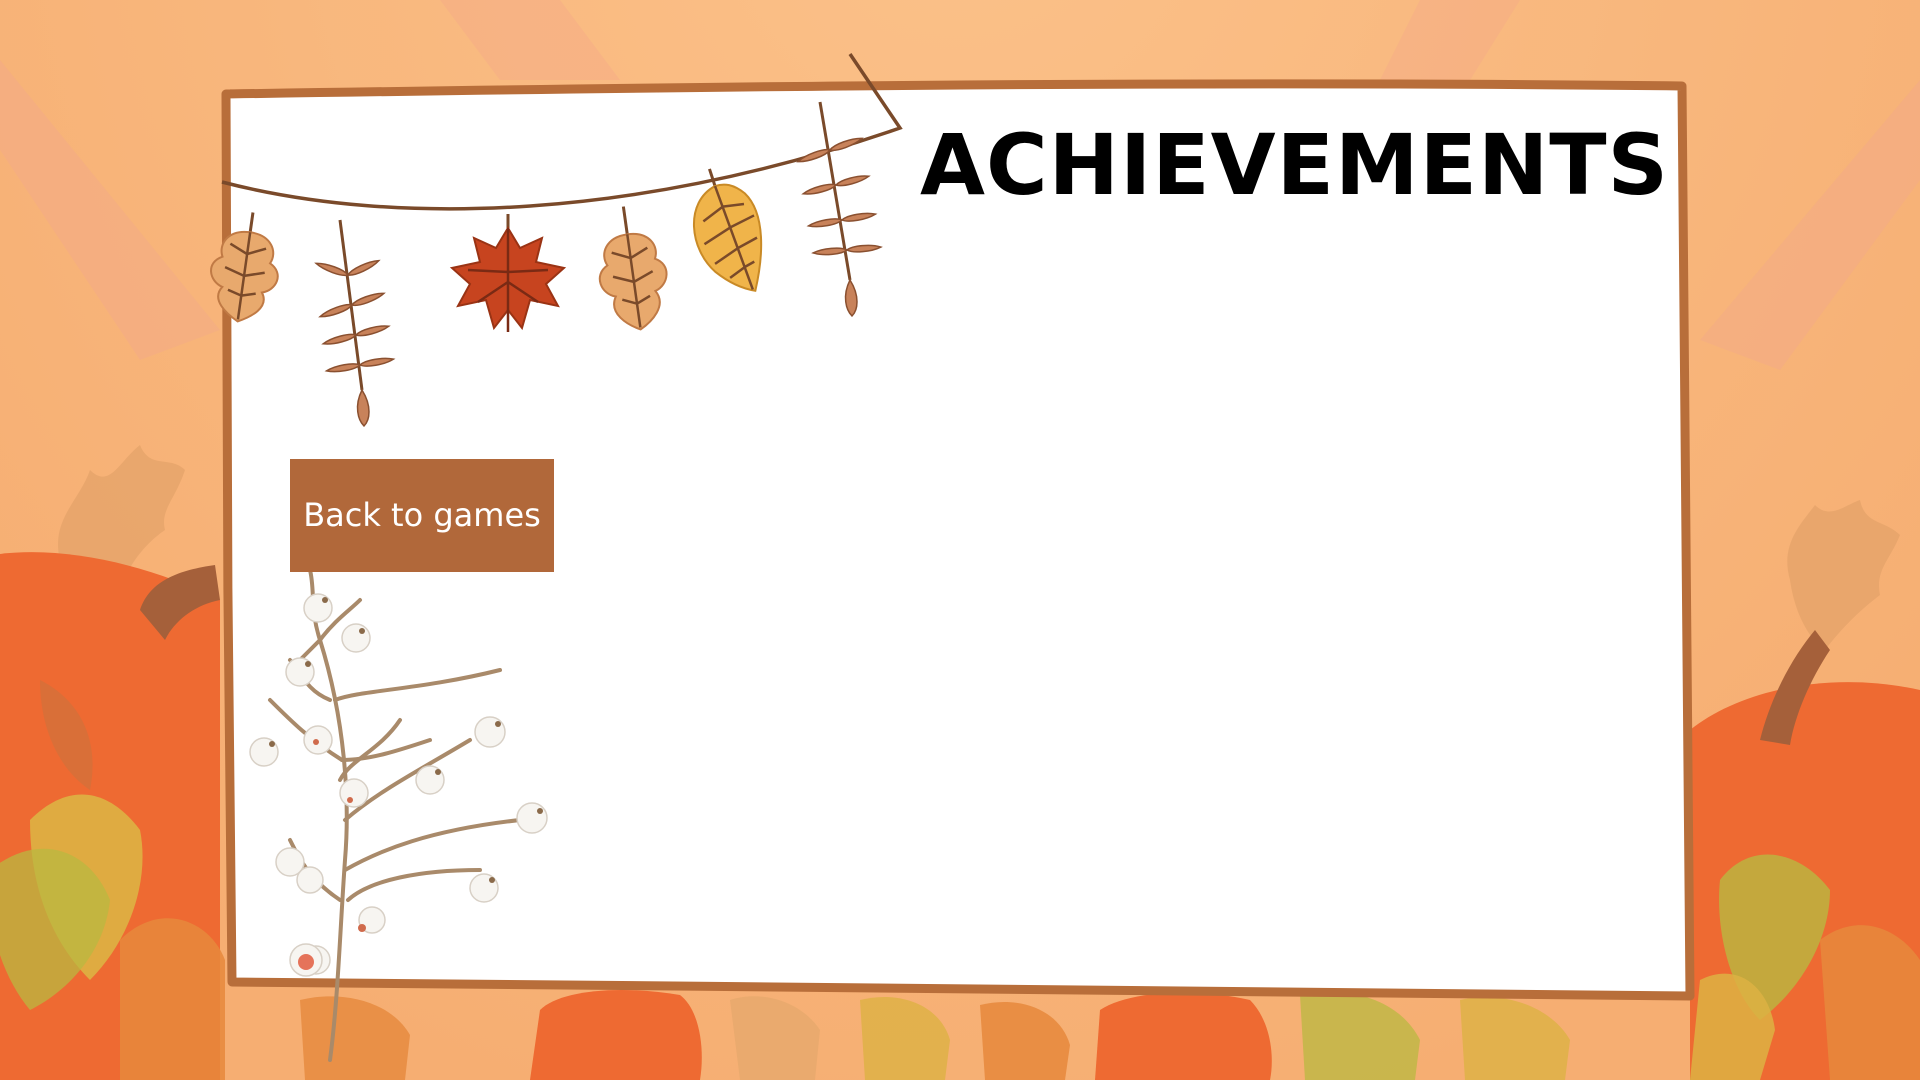 This screenshot has width=1920, height=1080. Describe the element at coordinates (422, 515) in the screenshot. I see `back-to-games-button: Back to games` at that location.